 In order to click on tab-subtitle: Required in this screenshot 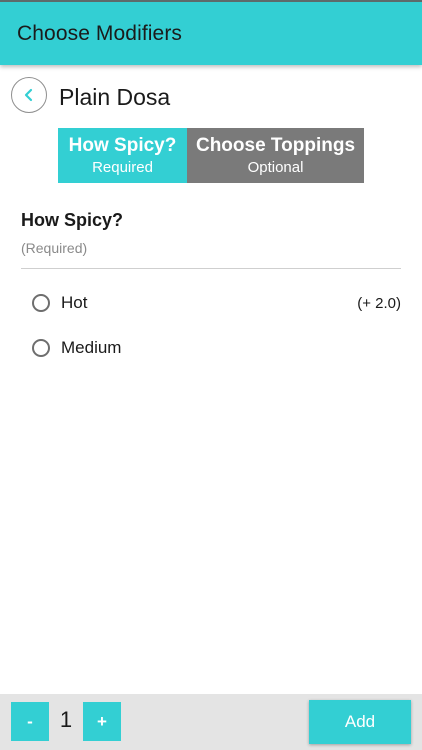, I will do `click(122, 167)`.